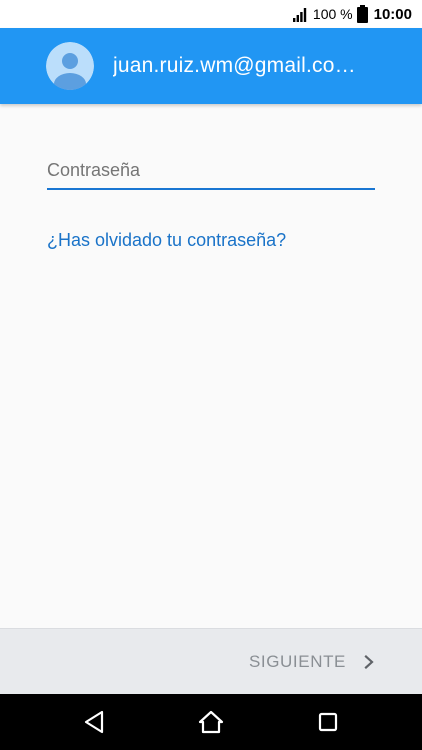 Image resolution: width=422 pixels, height=750 pixels. What do you see at coordinates (299, 14) in the screenshot?
I see `signal-icon` at bounding box center [299, 14].